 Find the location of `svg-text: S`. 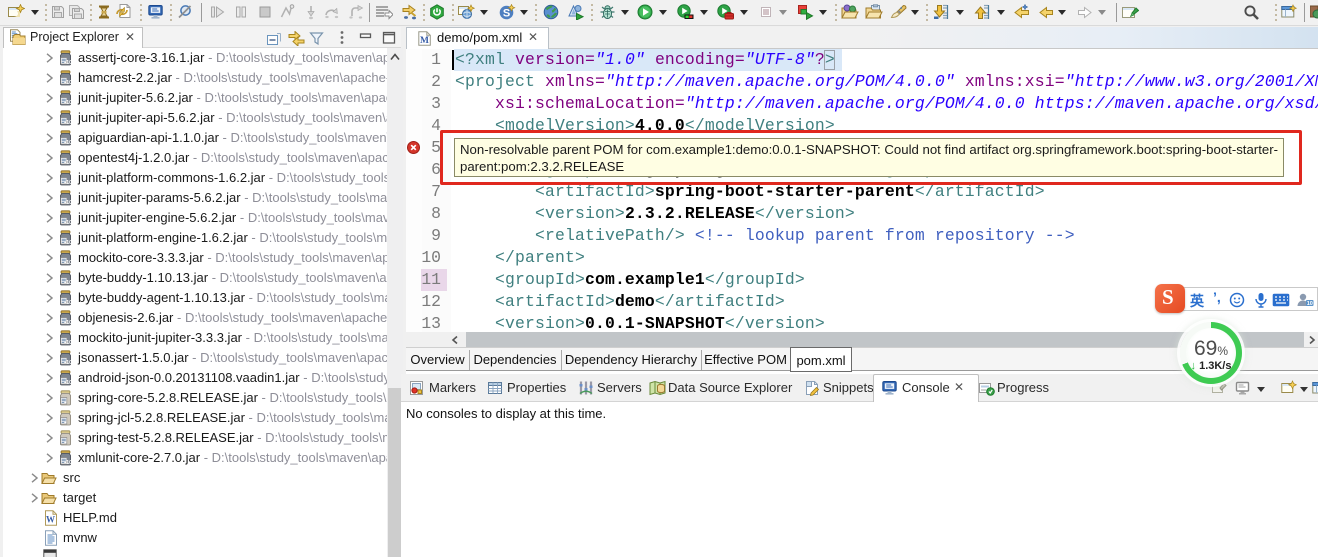

svg-text: S is located at coordinates (506, 14).